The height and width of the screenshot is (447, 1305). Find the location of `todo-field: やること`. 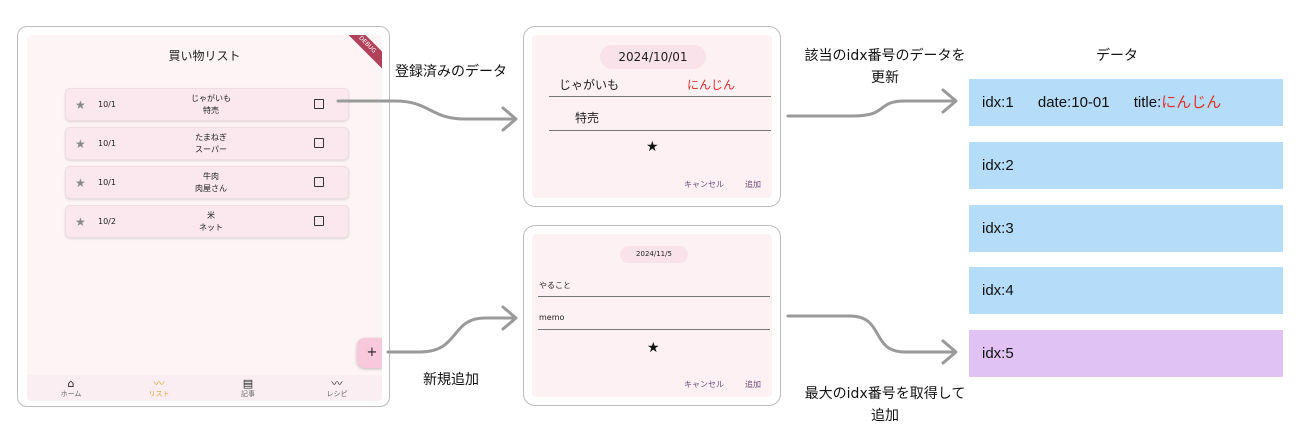

todo-field: やること is located at coordinates (555, 285).